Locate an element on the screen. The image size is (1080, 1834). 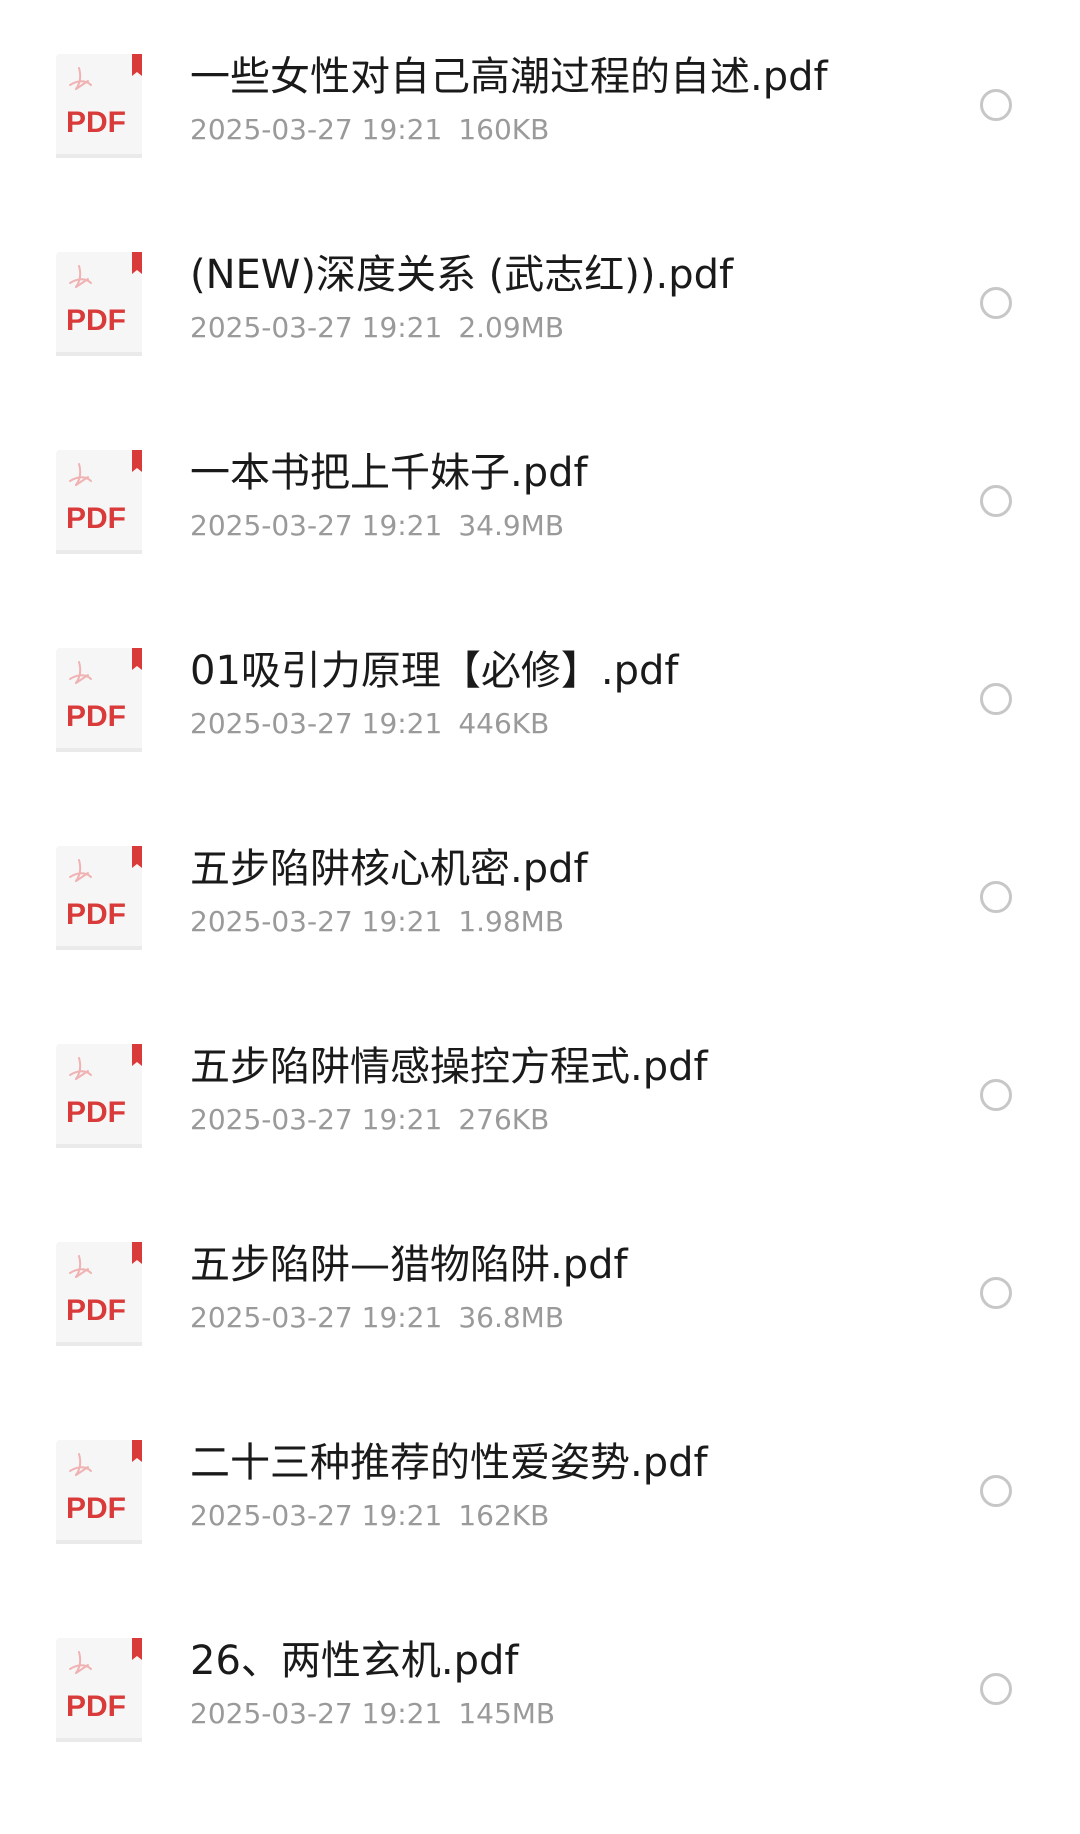
file-meta: 2025-03-27 19:21 1.98MB is located at coordinates (377, 922).